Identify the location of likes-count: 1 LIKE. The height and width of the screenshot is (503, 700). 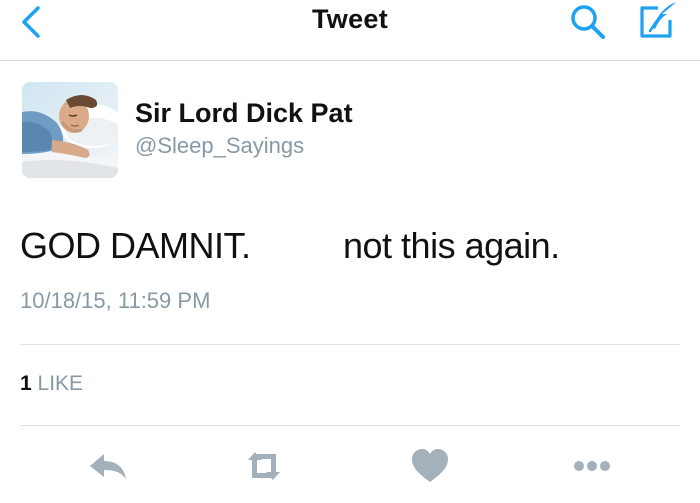
(51, 384).